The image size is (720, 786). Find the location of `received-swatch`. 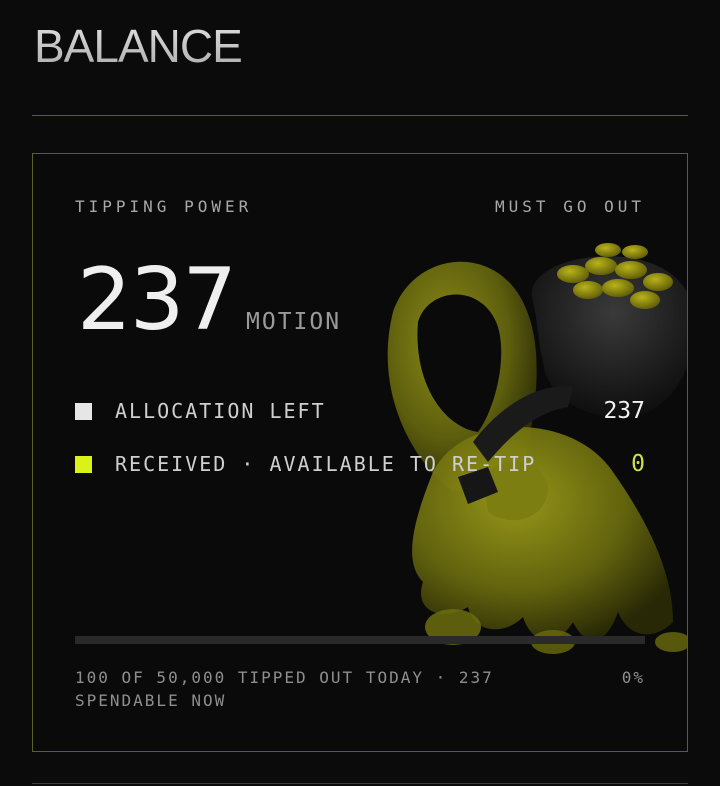

received-swatch is located at coordinates (83, 464).